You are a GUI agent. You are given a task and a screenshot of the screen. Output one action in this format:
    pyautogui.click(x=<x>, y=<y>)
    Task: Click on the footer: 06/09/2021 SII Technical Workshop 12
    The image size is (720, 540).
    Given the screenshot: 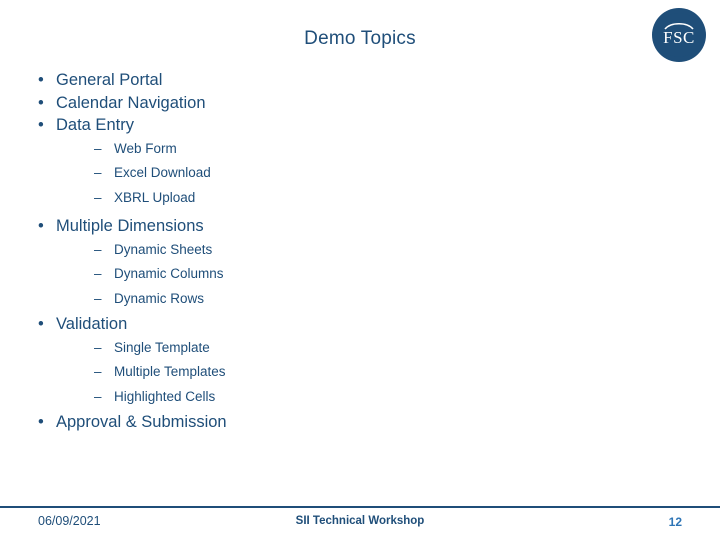 What is the action you would take?
    pyautogui.click(x=360, y=524)
    